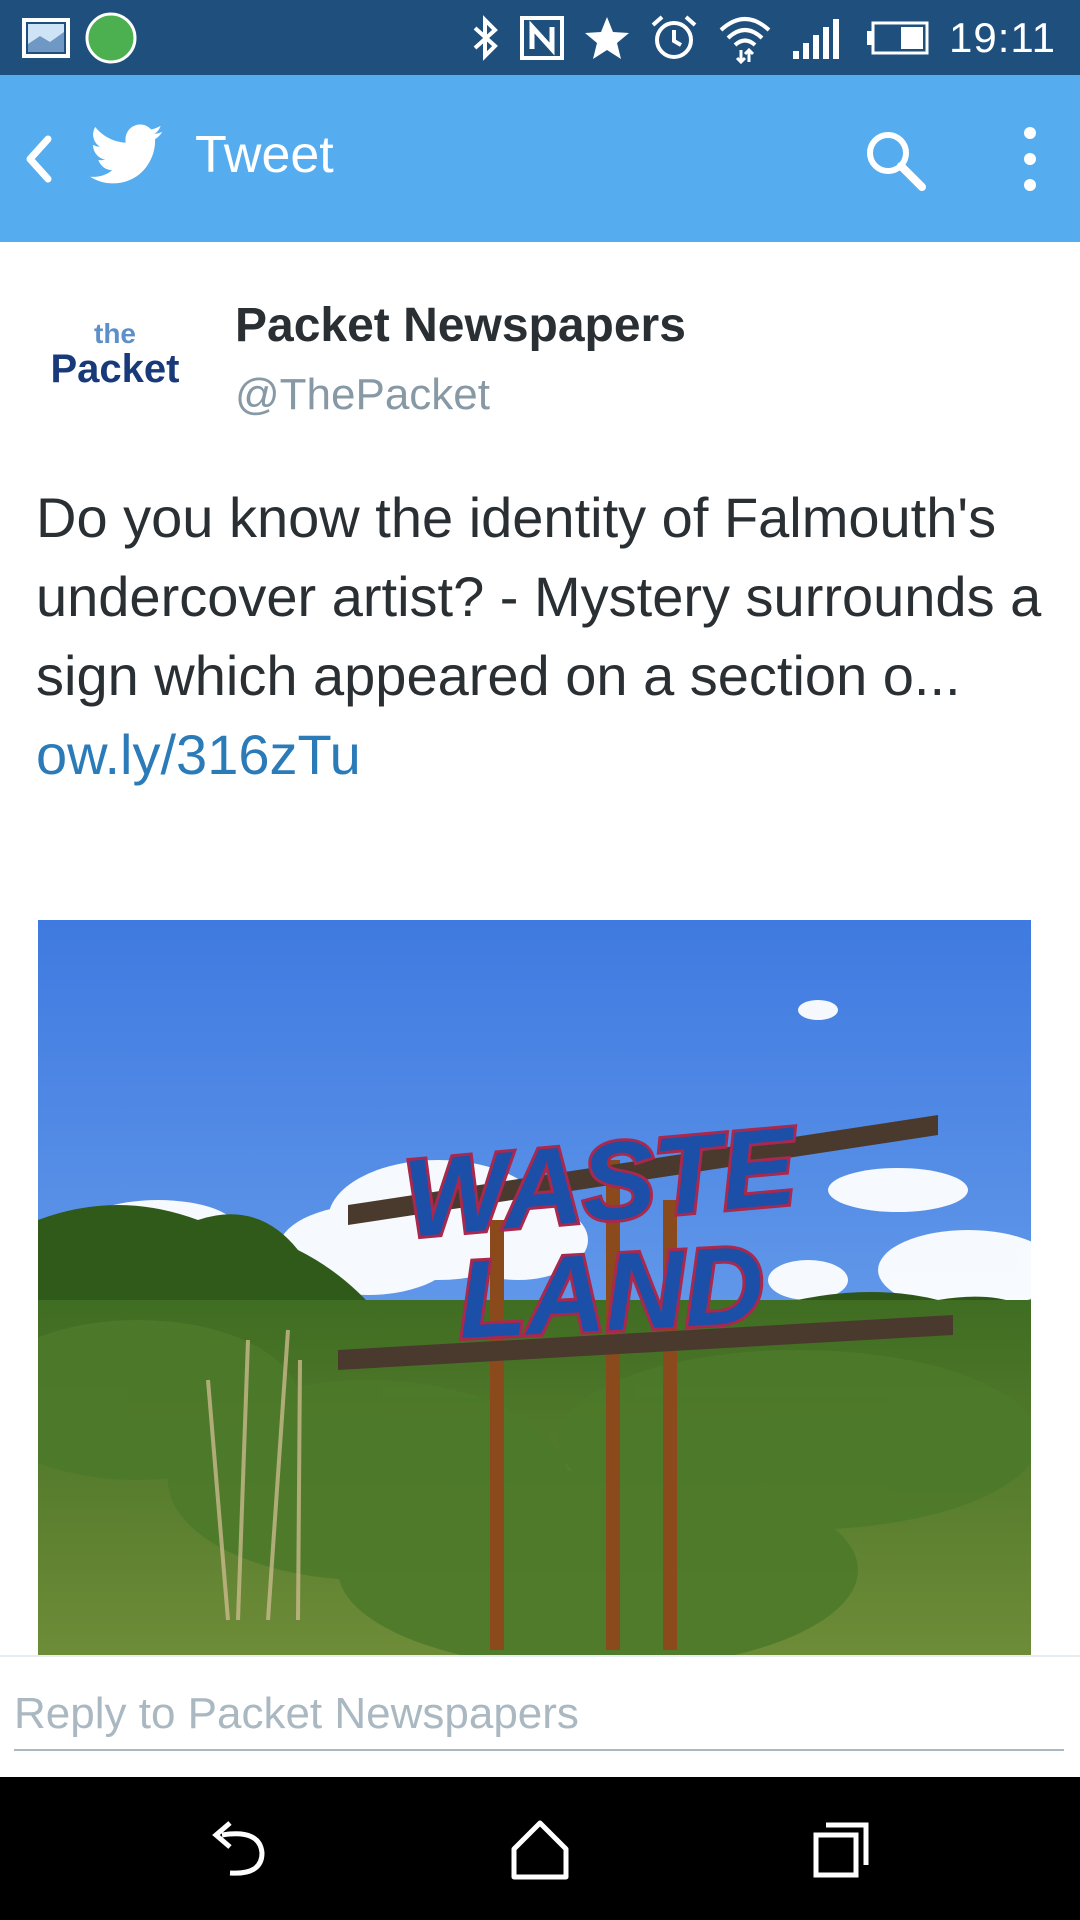  I want to click on app-bar: Tweet, so click(540, 158).